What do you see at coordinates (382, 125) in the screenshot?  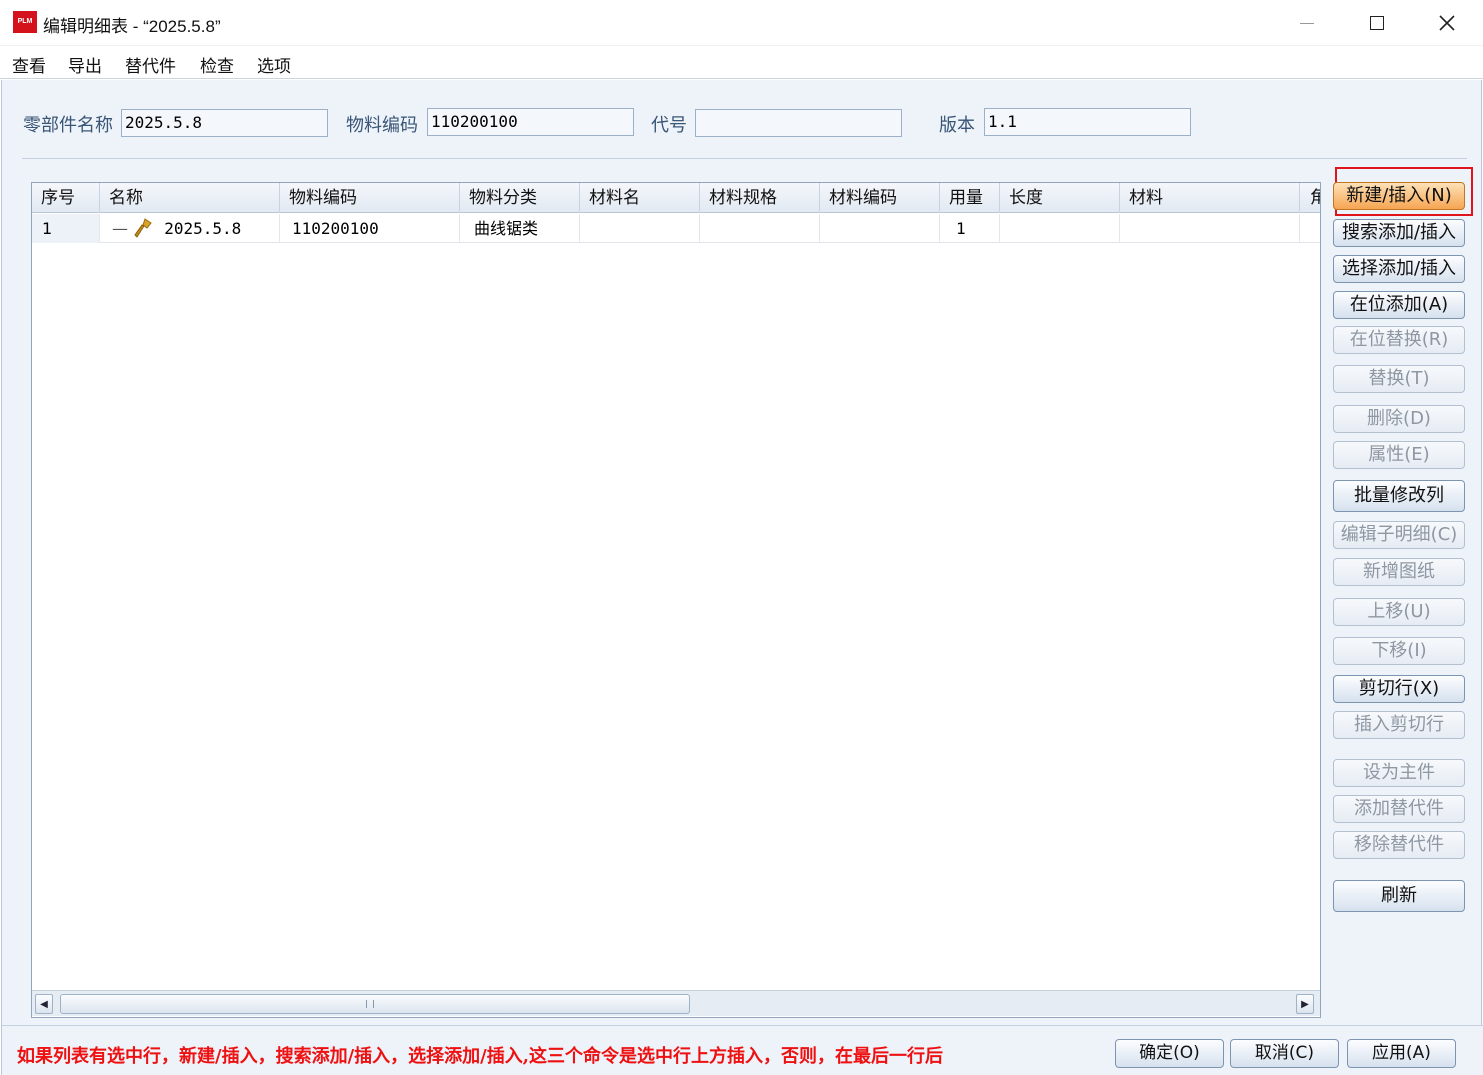 I see `material-code-label: 物料编码` at bounding box center [382, 125].